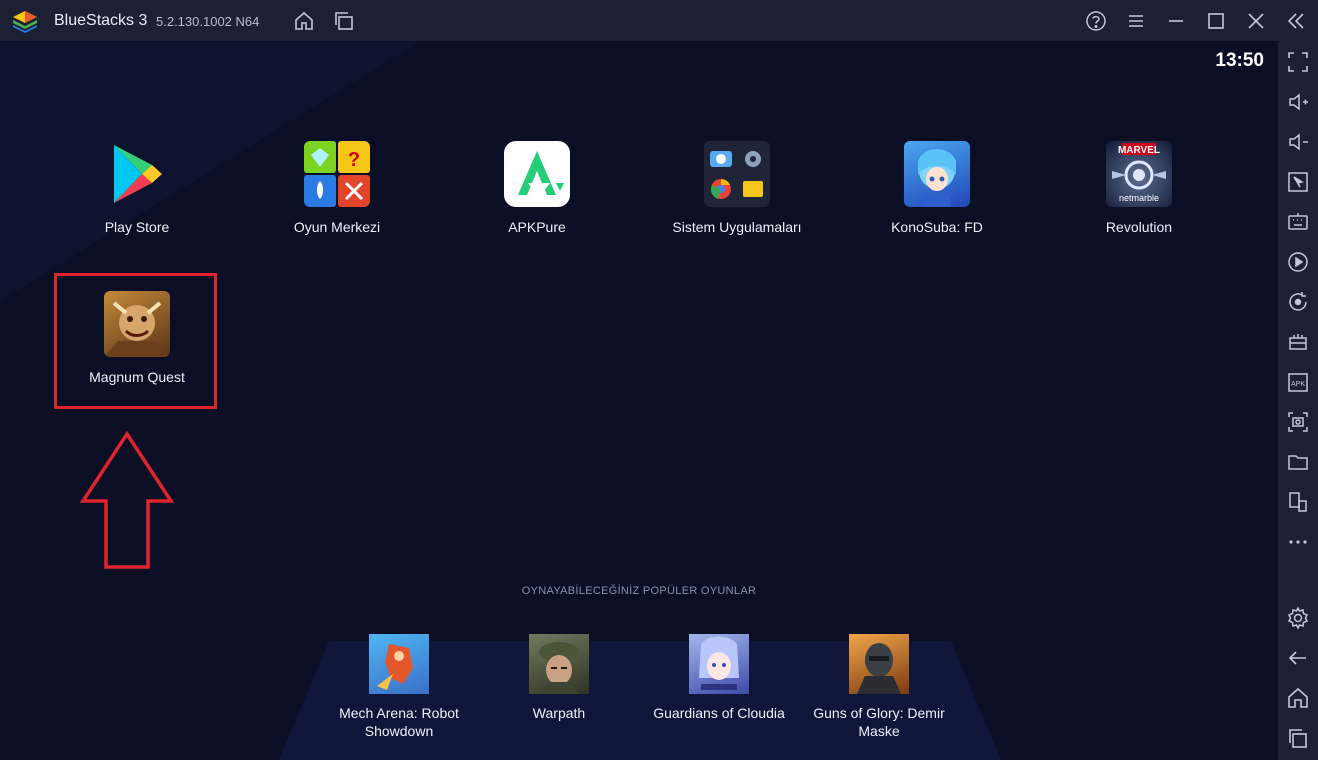 This screenshot has width=1318, height=760. Describe the element at coordinates (1139, 150) in the screenshot. I see `svg-text: MARVEL` at that location.